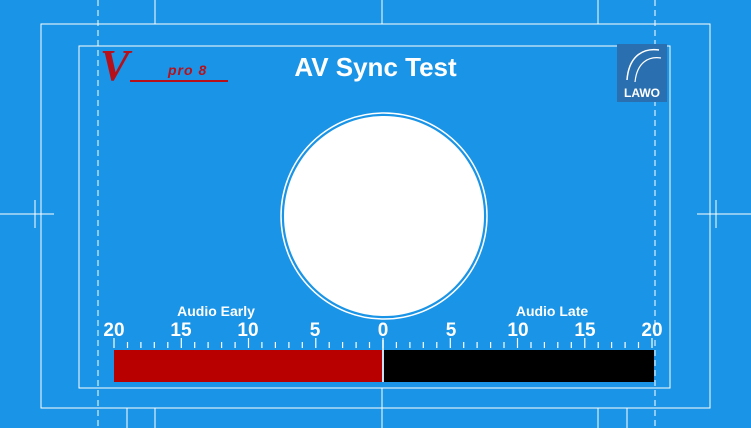 The width and height of the screenshot is (751, 428). What do you see at coordinates (375, 67) in the screenshot?
I see `page-title: AV Sync Test` at bounding box center [375, 67].